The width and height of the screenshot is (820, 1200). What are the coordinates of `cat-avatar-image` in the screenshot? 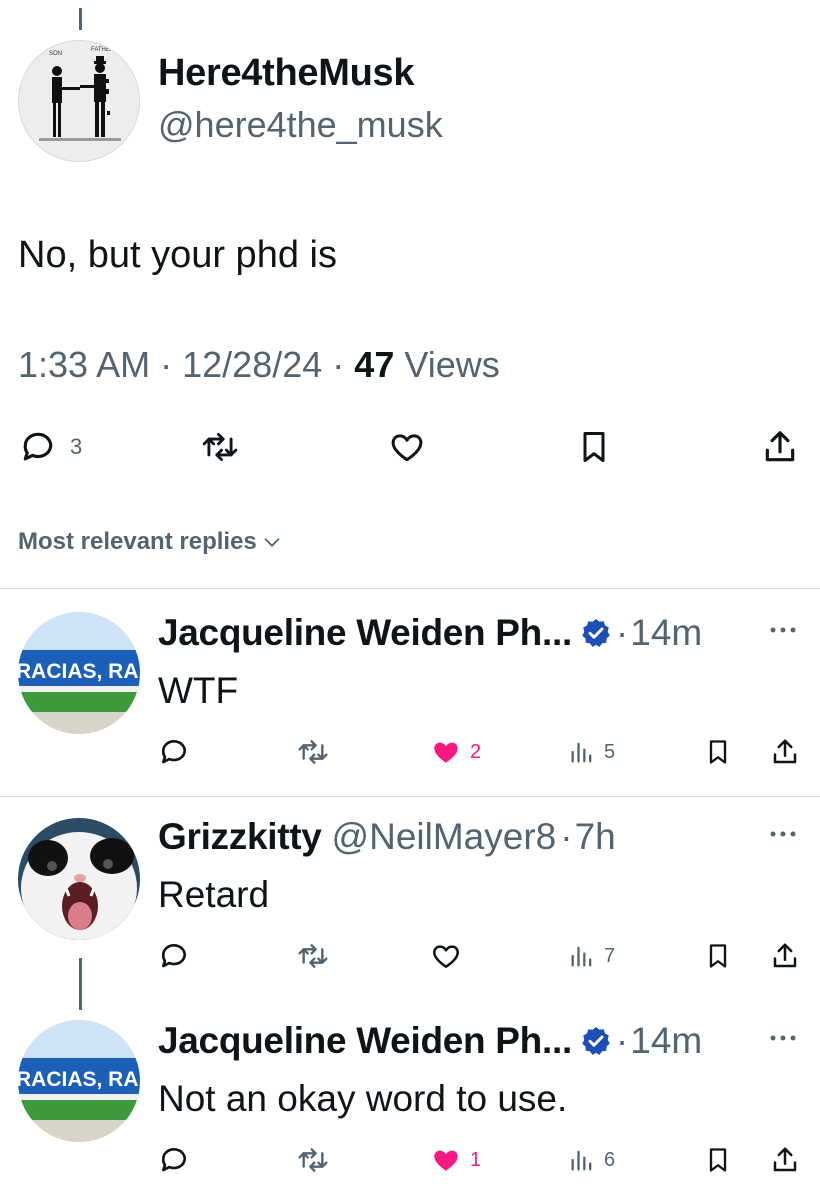 It's located at (79, 879).